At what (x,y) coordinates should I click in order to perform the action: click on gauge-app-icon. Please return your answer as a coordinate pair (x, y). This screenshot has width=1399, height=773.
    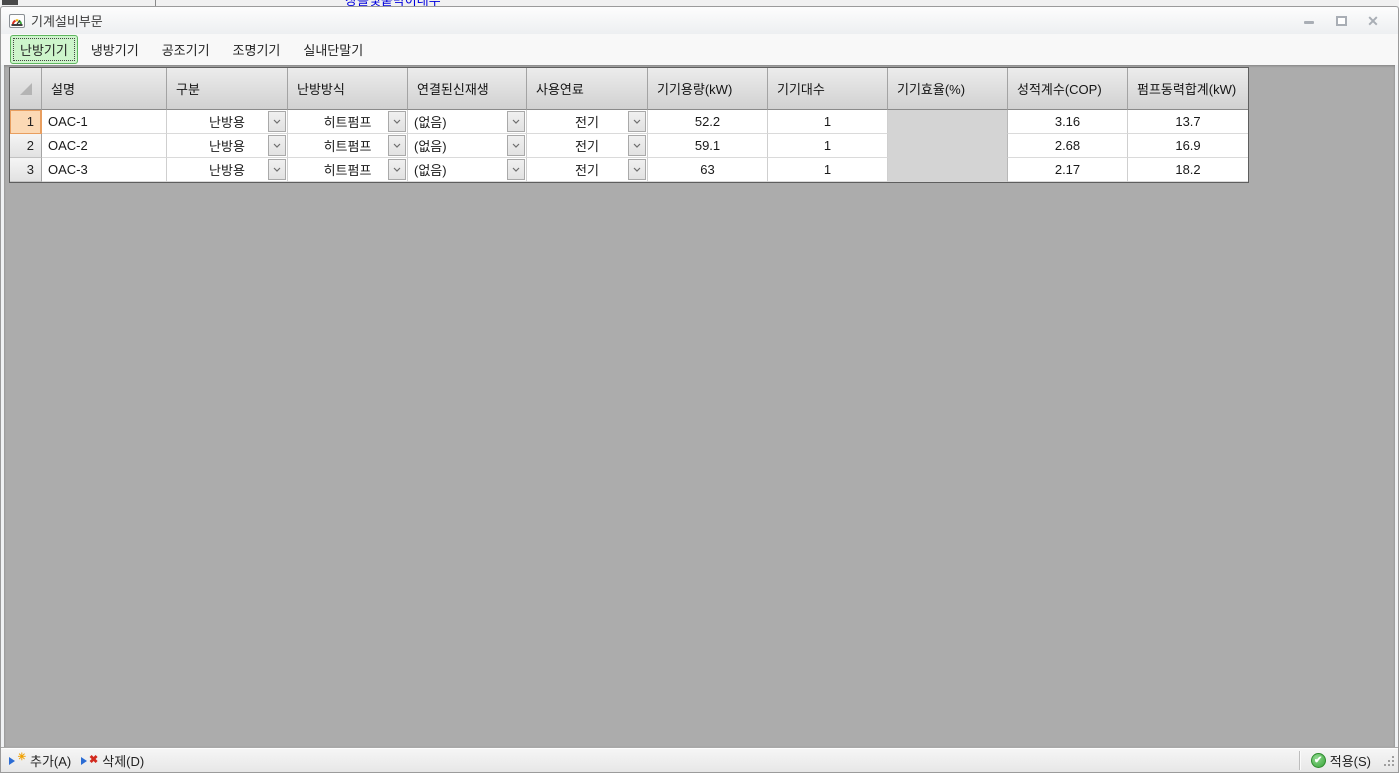
    Looking at the image, I should click on (17, 21).